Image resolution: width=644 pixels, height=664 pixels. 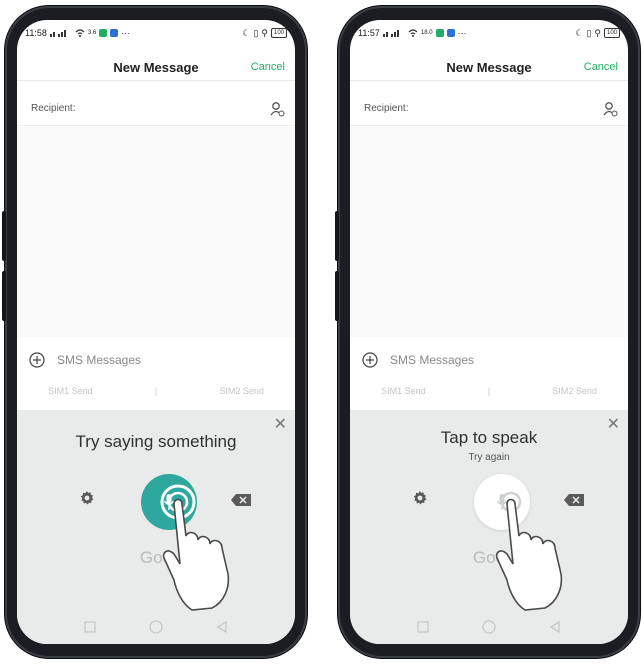 What do you see at coordinates (489, 457) in the screenshot?
I see `try-again-link: Try again` at bounding box center [489, 457].